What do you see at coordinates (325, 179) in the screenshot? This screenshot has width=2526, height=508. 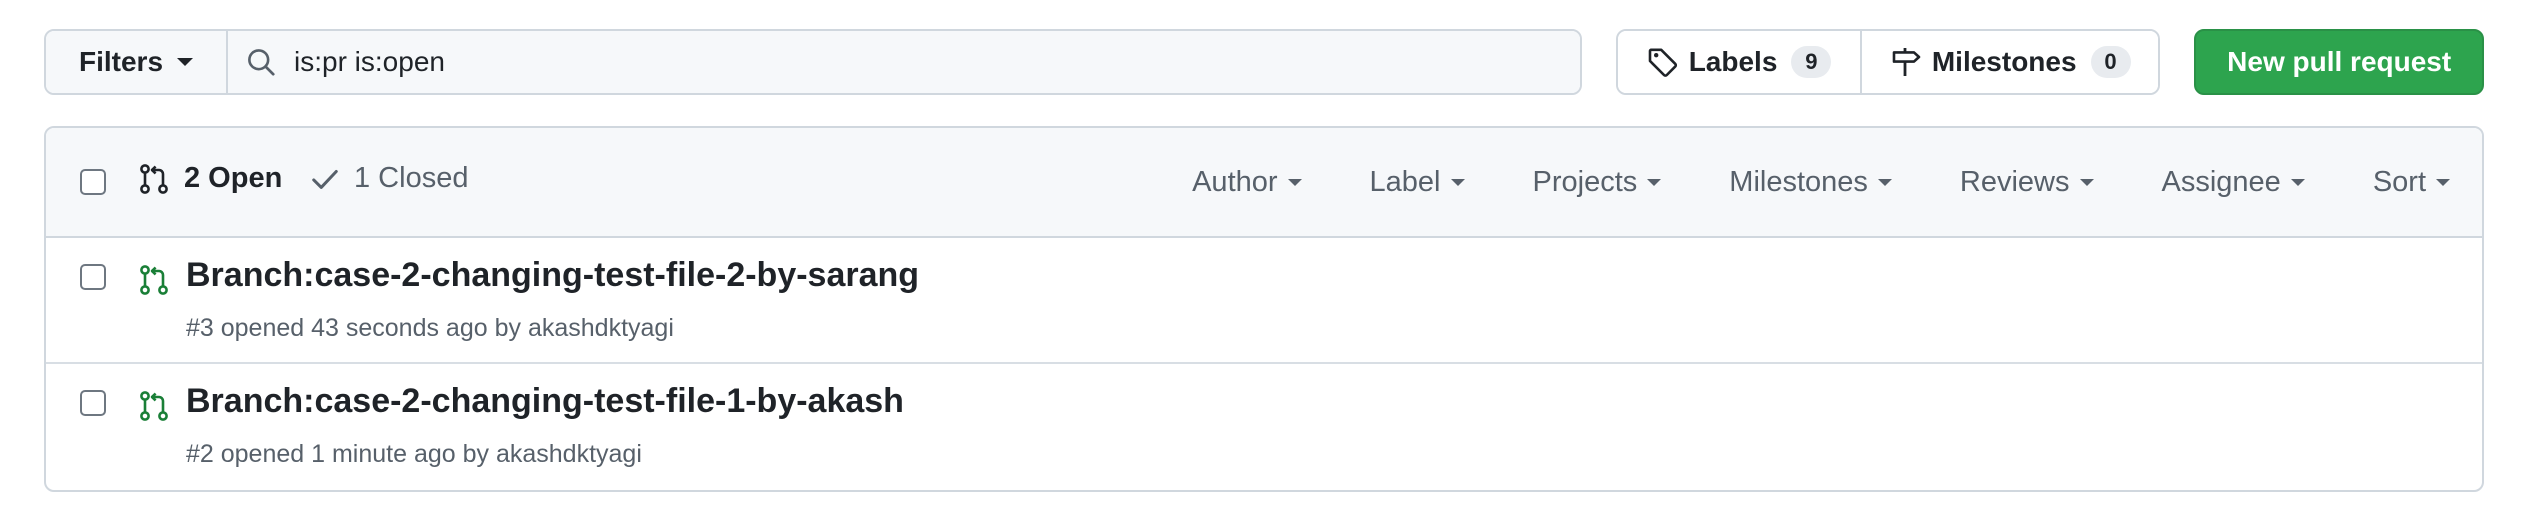 I see `check-icon` at bounding box center [325, 179].